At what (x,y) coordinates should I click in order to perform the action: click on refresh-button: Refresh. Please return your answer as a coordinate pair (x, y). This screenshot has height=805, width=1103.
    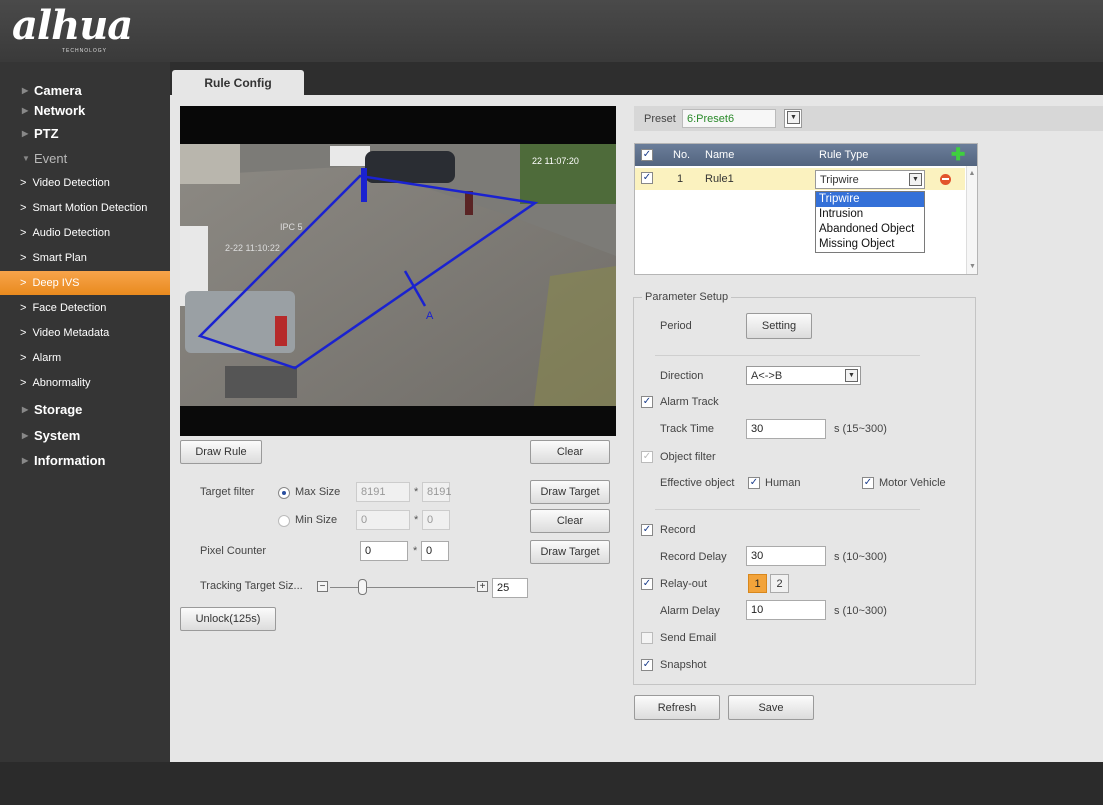
    Looking at the image, I should click on (677, 707).